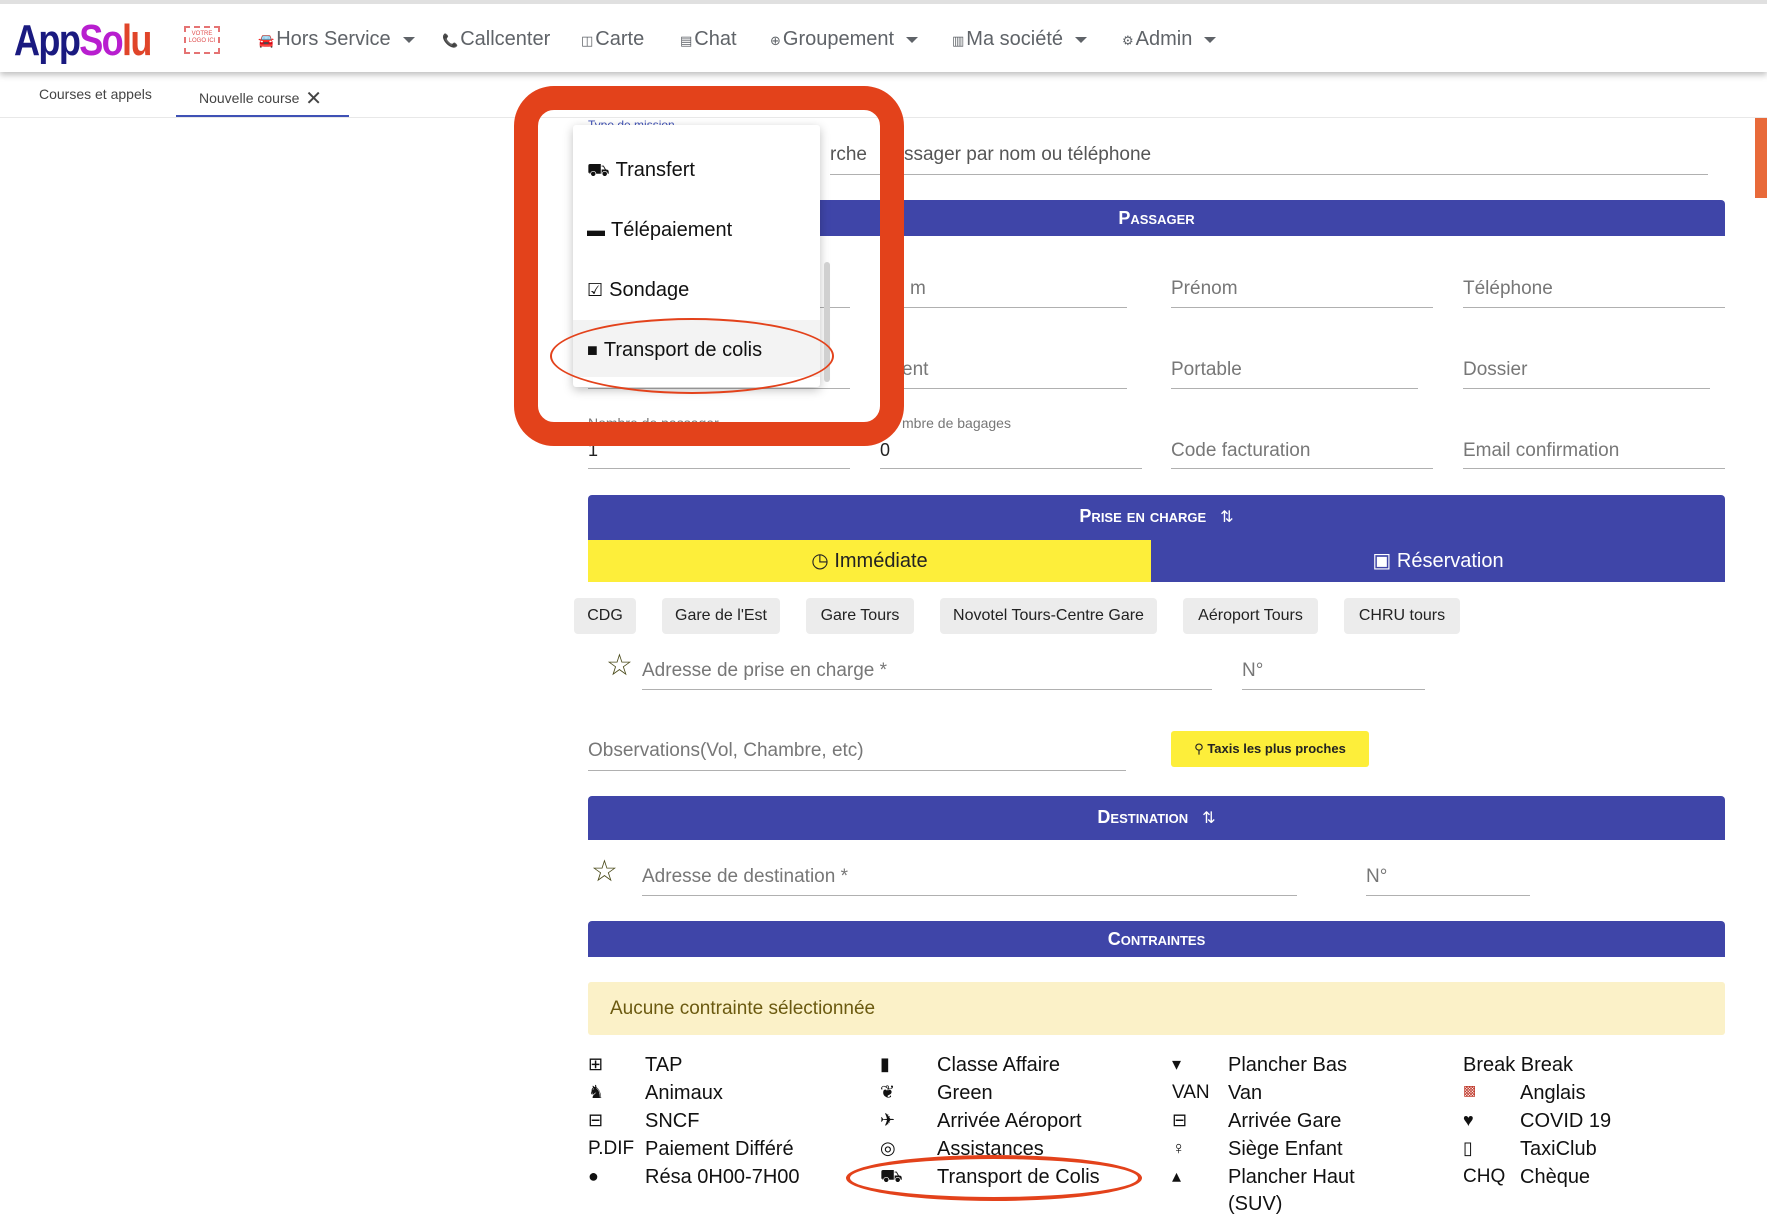  What do you see at coordinates (587, 40) in the screenshot?
I see `map-icon: ◫` at bounding box center [587, 40].